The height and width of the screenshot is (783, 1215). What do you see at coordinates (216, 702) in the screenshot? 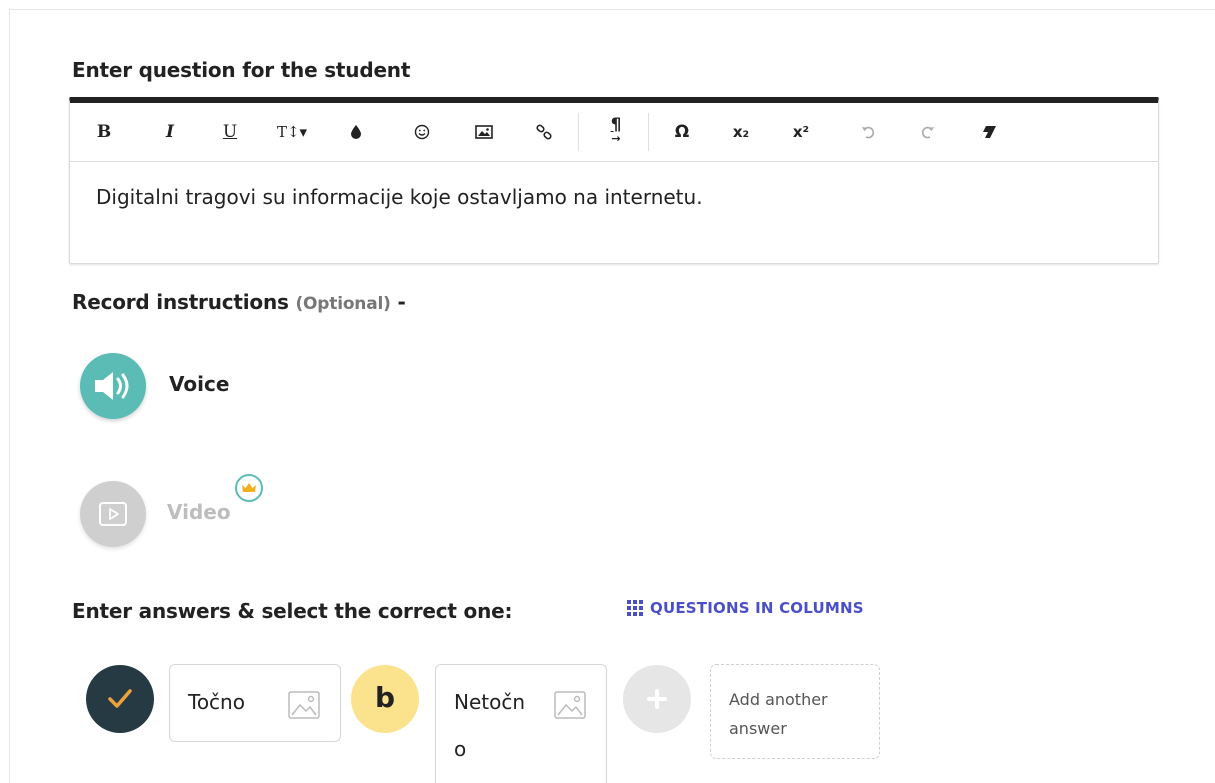
I see `answer-text-1: Točno` at bounding box center [216, 702].